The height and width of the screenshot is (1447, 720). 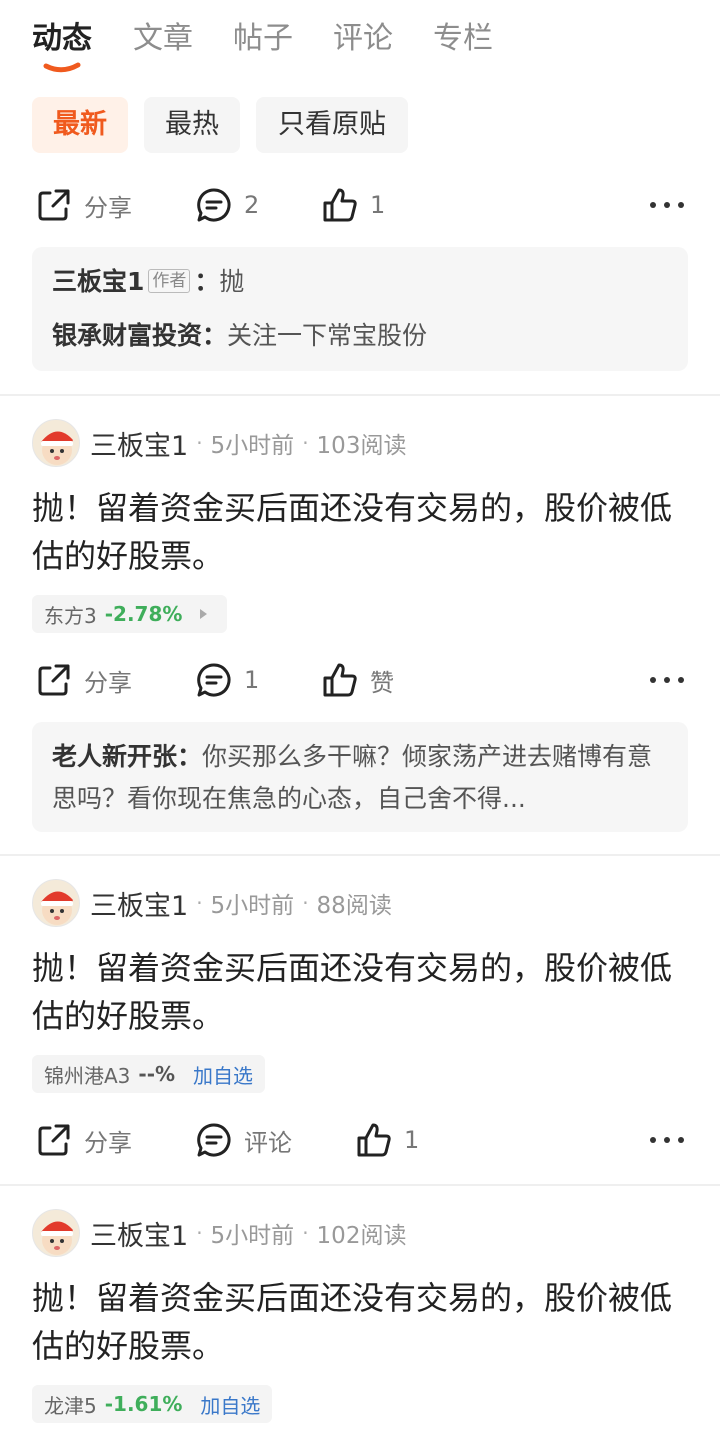 I want to click on tab-columns: 专栏, so click(x=463, y=39).